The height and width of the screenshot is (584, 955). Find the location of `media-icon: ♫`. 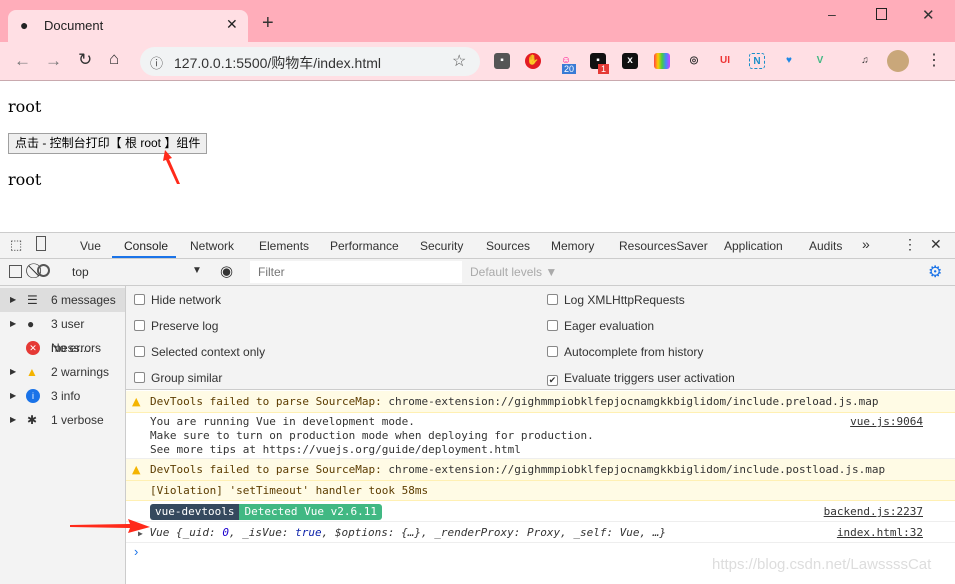

media-icon: ♫ is located at coordinates (865, 61).